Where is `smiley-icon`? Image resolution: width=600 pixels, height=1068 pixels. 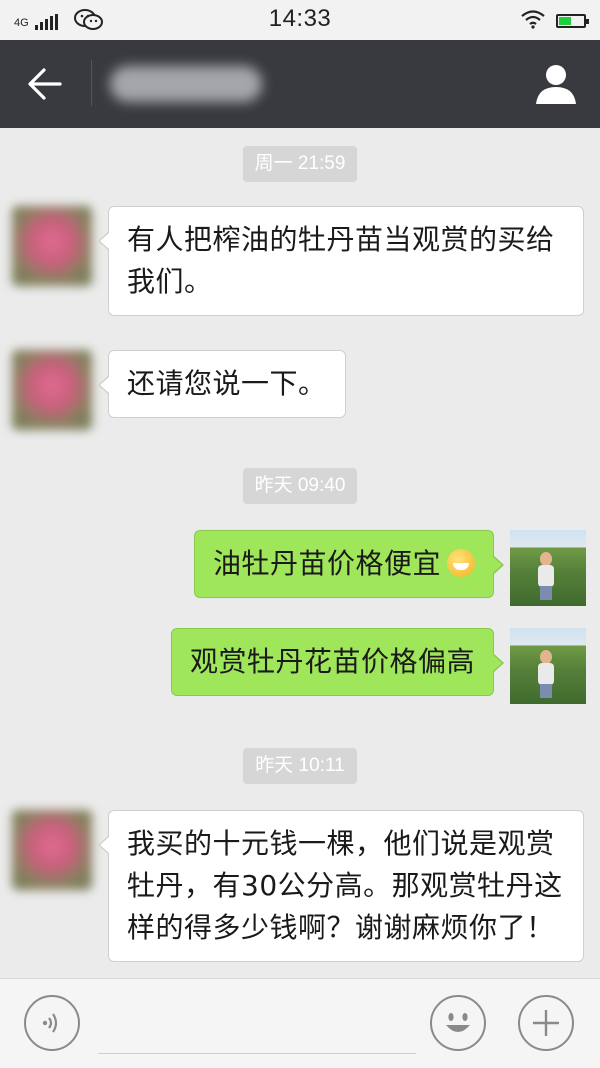
smiley-icon is located at coordinates (458, 1022).